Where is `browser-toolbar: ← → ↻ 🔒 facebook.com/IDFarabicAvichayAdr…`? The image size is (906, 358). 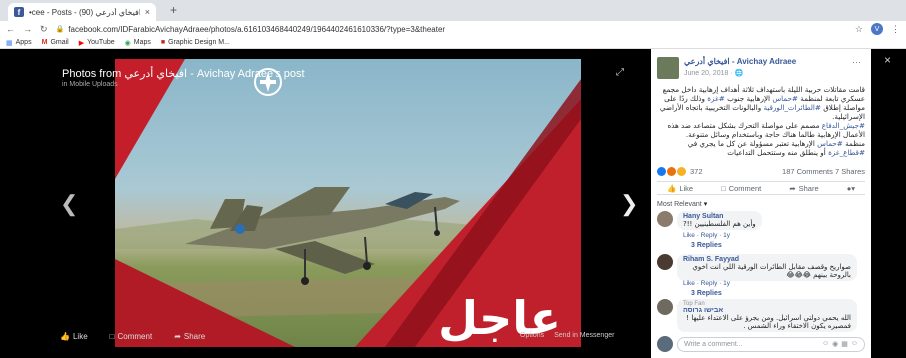 browser-toolbar: ← → ↻ 🔒 facebook.com/IDFarabicAvichayAdr… is located at coordinates (453, 29).